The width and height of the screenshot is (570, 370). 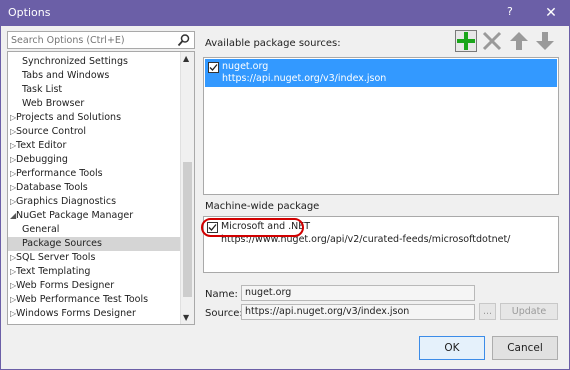 I want to click on highlight-annotation, so click(x=252, y=227).